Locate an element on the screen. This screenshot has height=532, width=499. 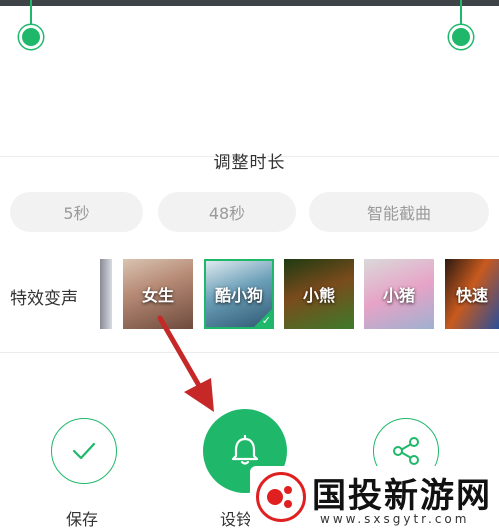
check-icon is located at coordinates (84, 451).